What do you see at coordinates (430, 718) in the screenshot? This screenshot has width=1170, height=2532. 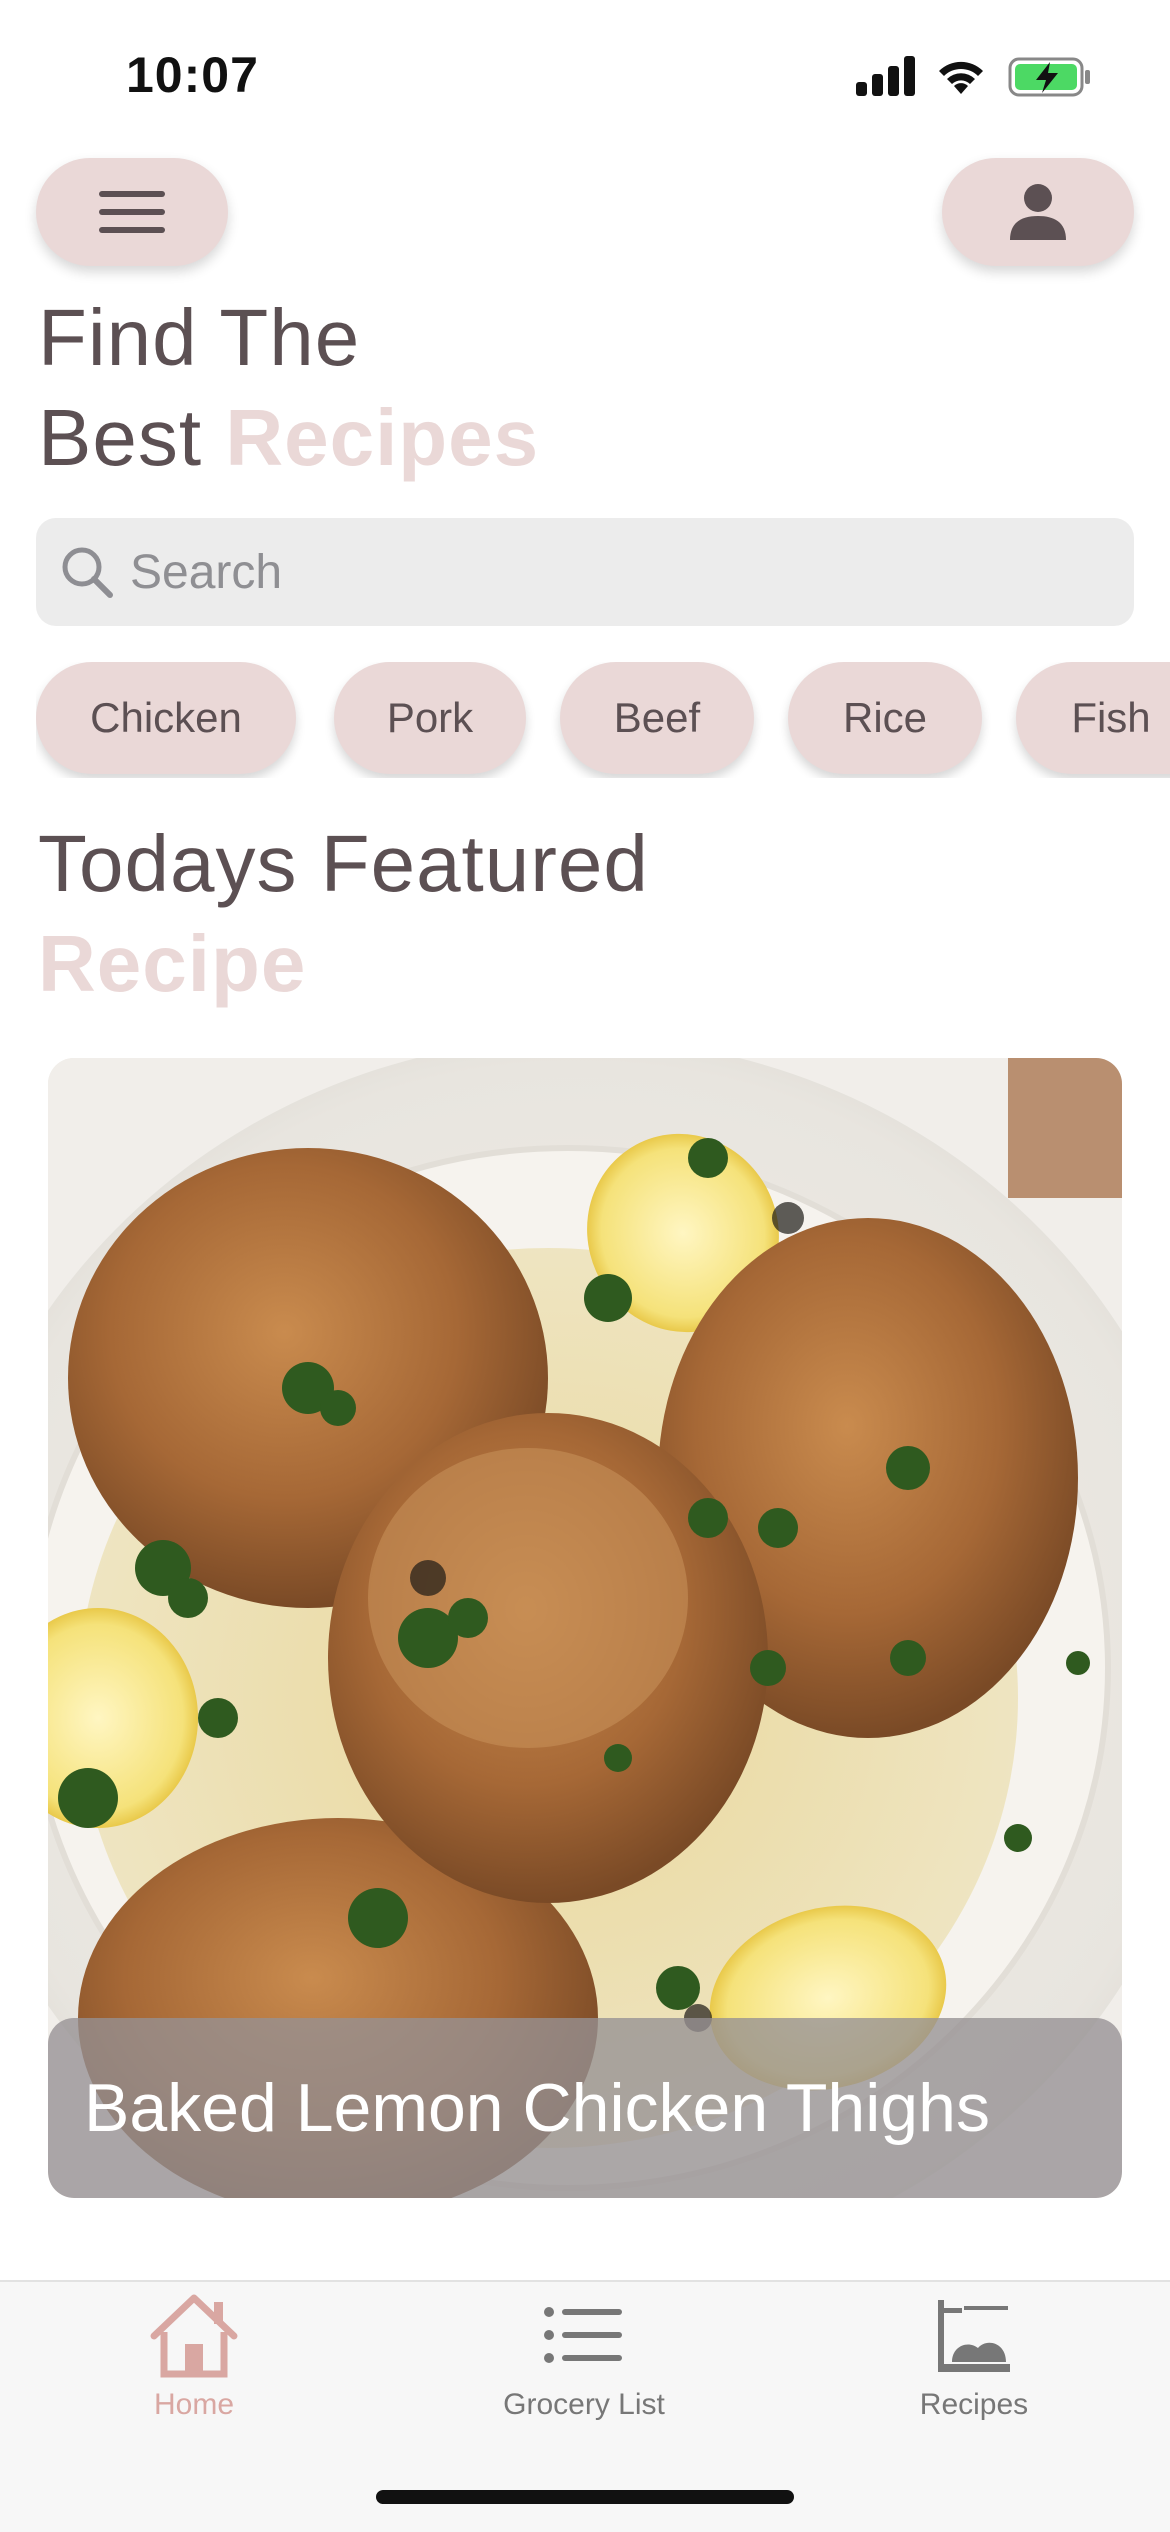 I see `chip-pork: Pork` at bounding box center [430, 718].